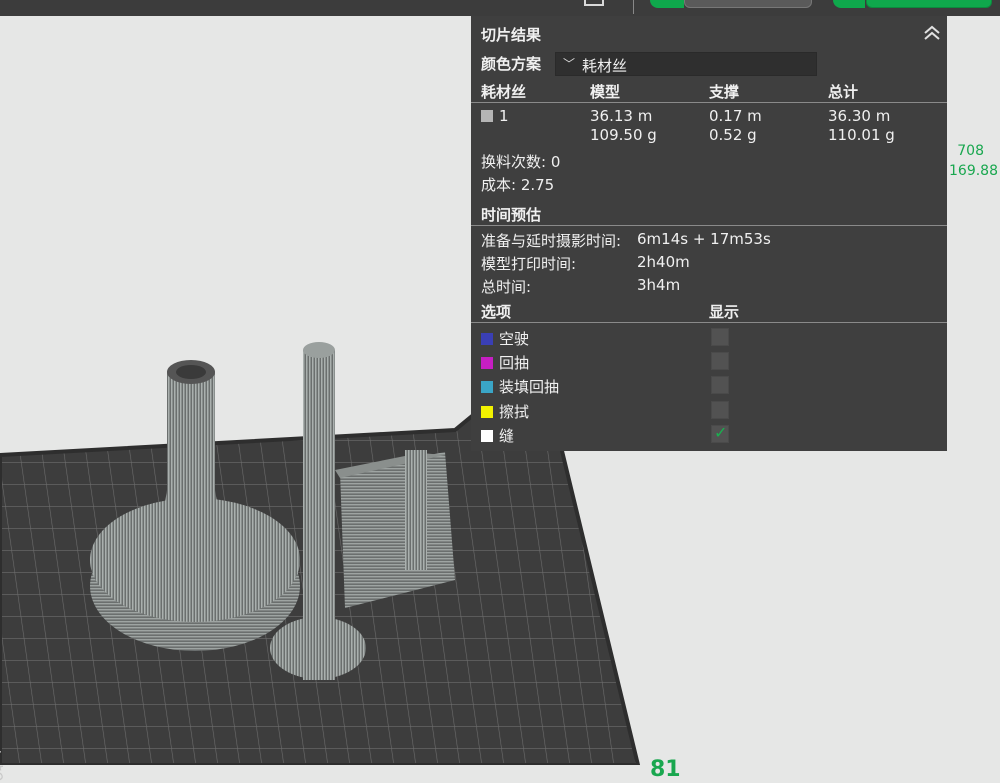  Describe the element at coordinates (720, 337) in the screenshot. I see `travel-checkbox` at that location.